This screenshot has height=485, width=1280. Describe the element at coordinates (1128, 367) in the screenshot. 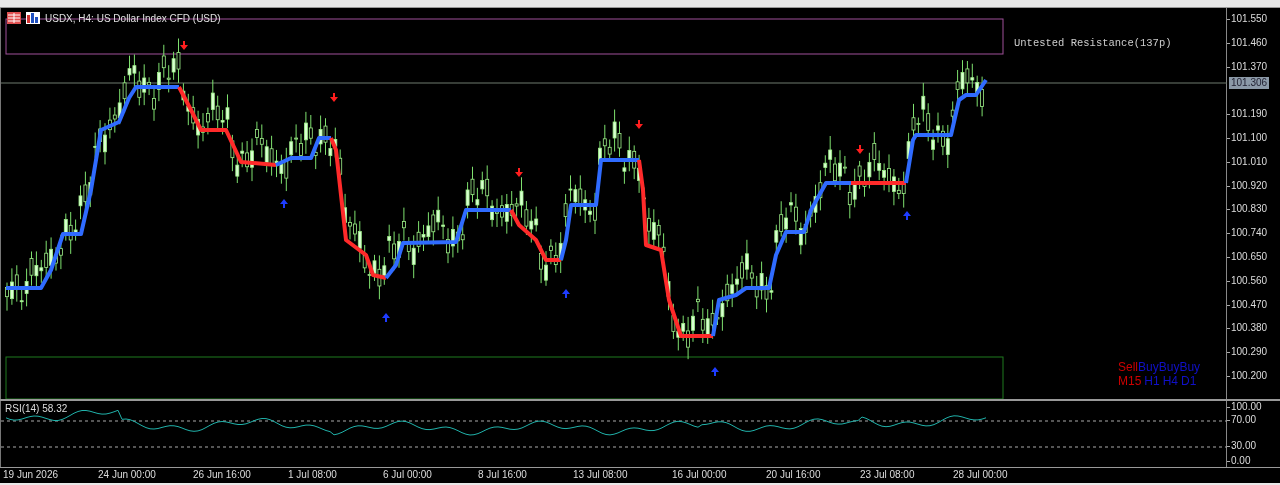

I see `signal-label: Sell` at that location.